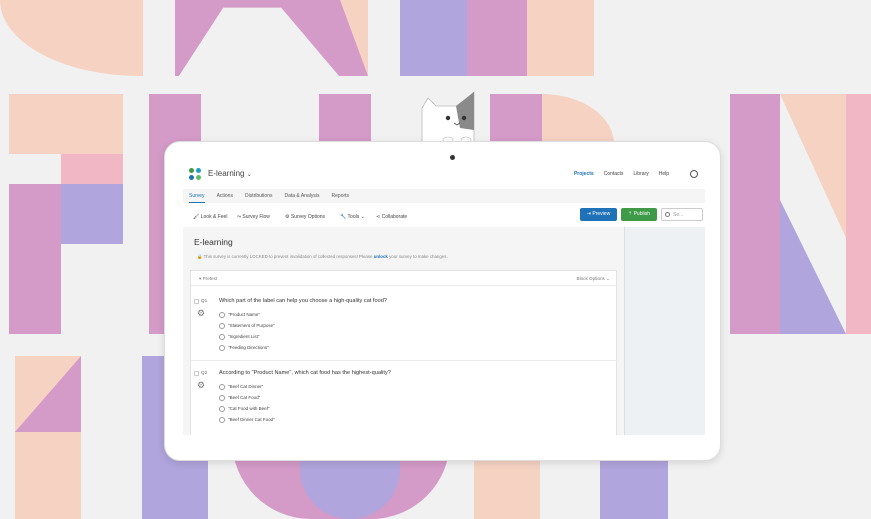 This screenshot has height=519, width=871. What do you see at coordinates (301, 196) in the screenshot?
I see `tab-data-analysis: Data & Analysis` at bounding box center [301, 196].